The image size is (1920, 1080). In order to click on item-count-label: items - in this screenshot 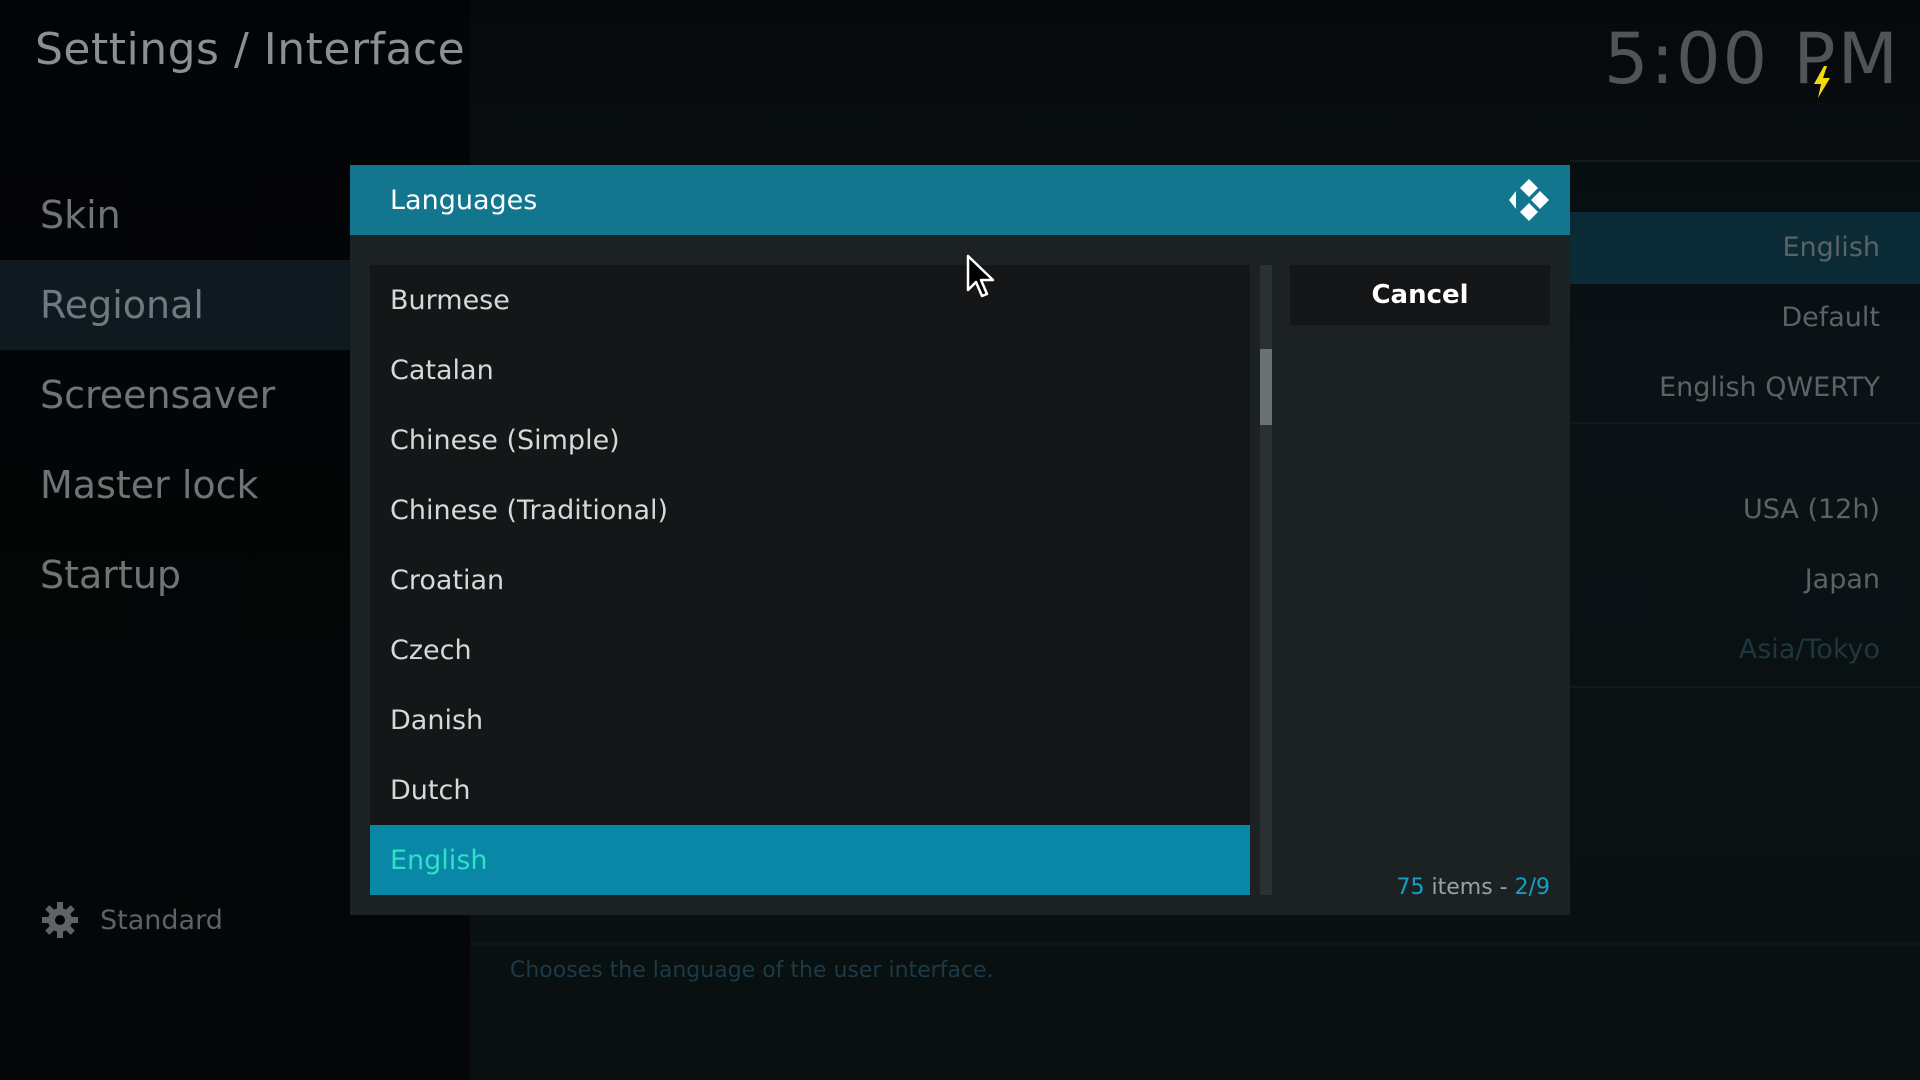, I will do `click(1469, 887)`.